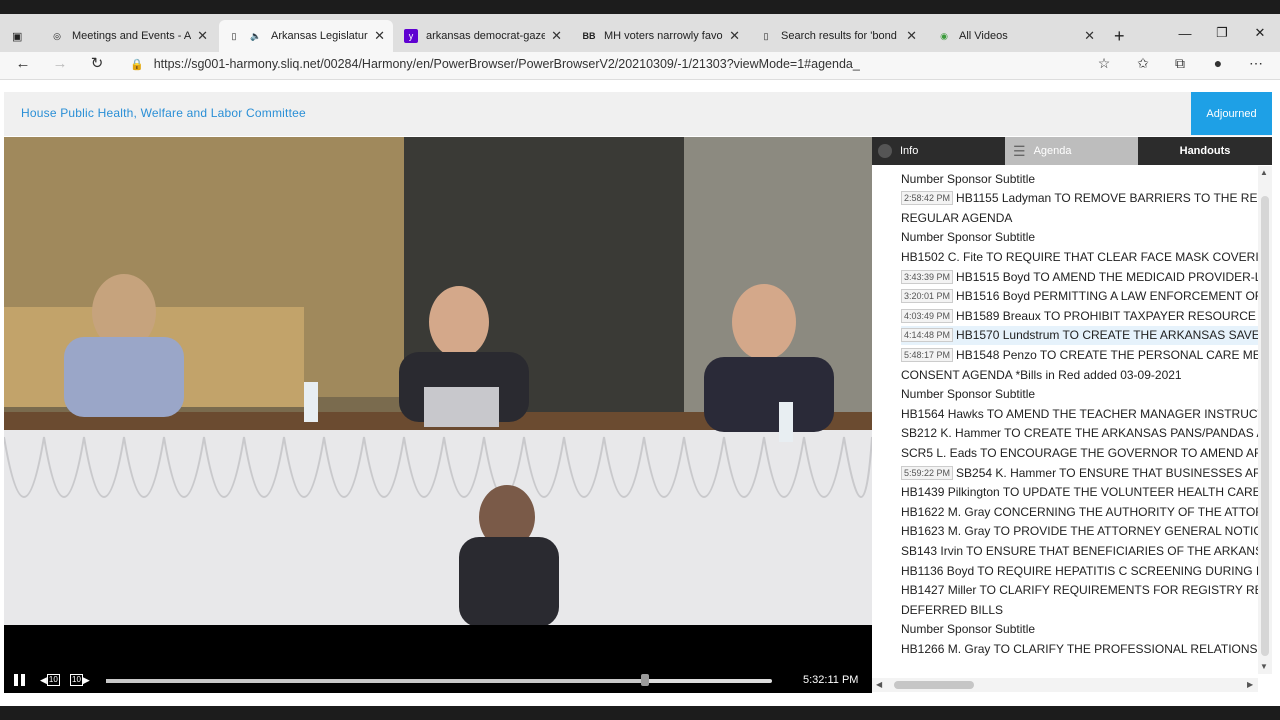 The image size is (1280, 720). Describe the element at coordinates (60, 63) in the screenshot. I see `forward-icon: →` at that location.